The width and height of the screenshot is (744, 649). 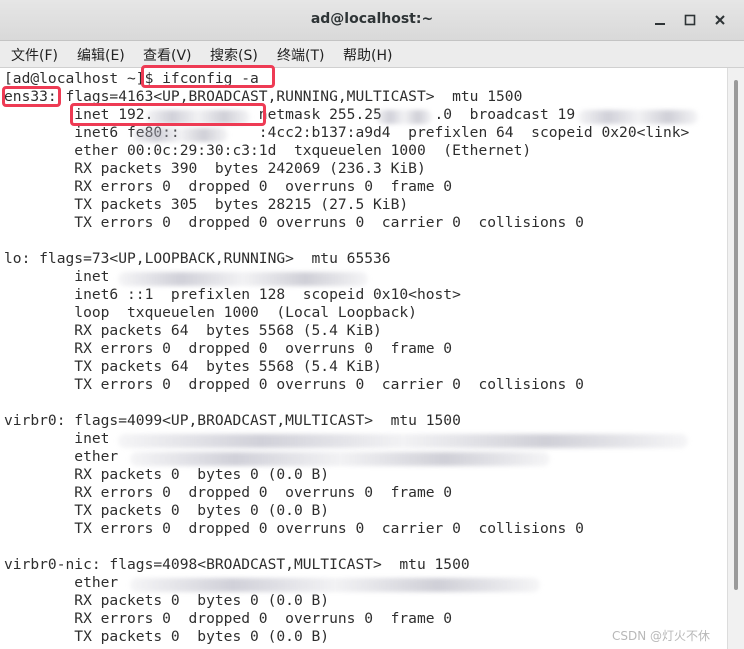 What do you see at coordinates (660, 20) in the screenshot?
I see `minimize-button` at bounding box center [660, 20].